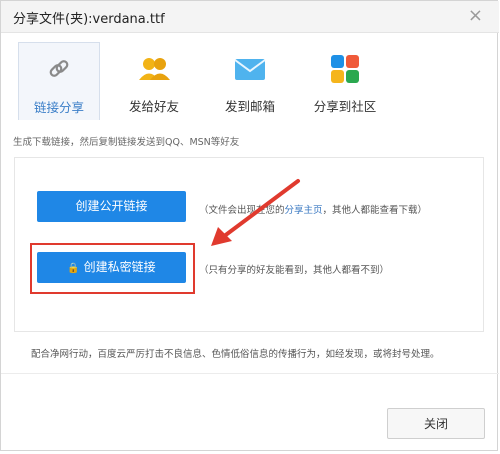 This screenshot has height=454, width=500. Describe the element at coordinates (89, 19) in the screenshot. I see `dialog-title: 分享文件(夹):verdana.ttf` at that location.